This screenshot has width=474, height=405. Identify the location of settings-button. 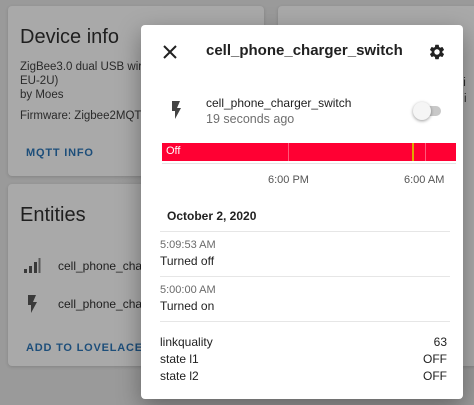
(437, 52).